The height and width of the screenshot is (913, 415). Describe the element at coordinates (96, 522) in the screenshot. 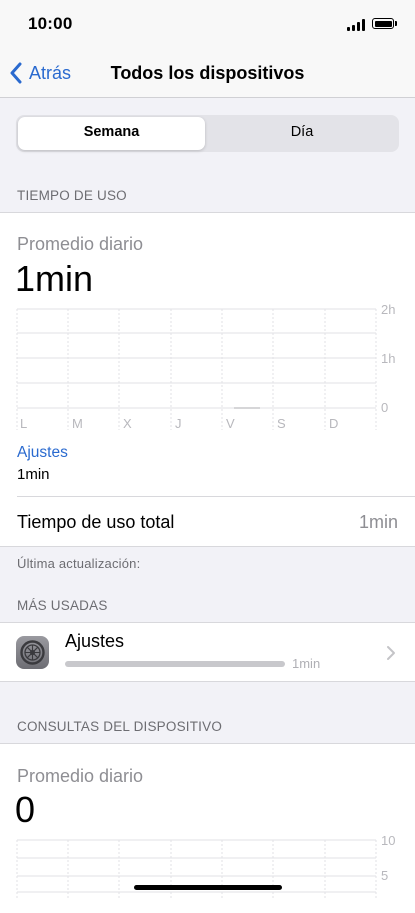

I see `total-usage-label: Tiempo de uso total` at that location.